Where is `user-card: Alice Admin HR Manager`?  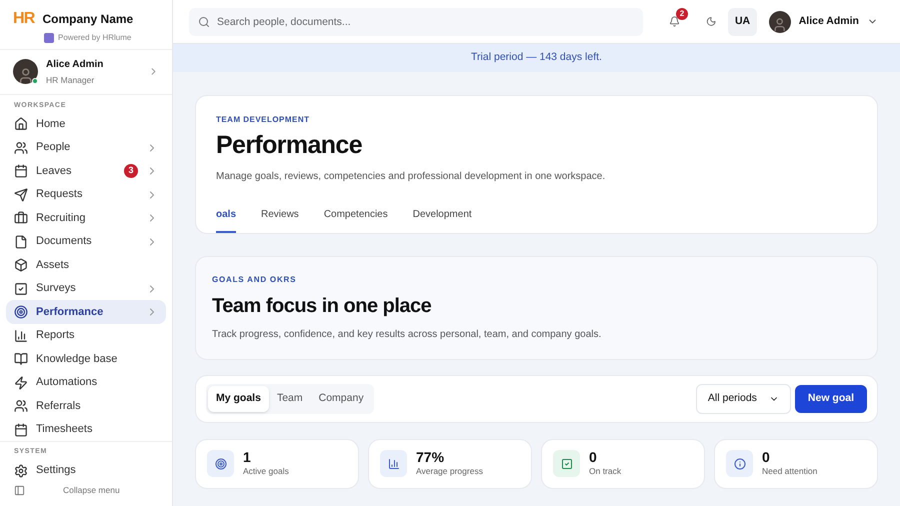 user-card: Alice Admin HR Manager is located at coordinates (86, 72).